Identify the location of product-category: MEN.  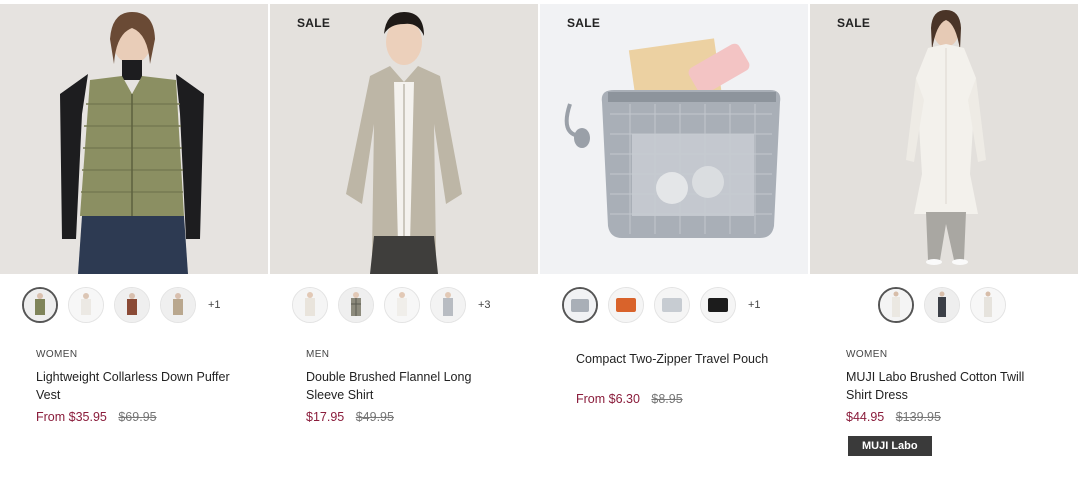
(318, 354).